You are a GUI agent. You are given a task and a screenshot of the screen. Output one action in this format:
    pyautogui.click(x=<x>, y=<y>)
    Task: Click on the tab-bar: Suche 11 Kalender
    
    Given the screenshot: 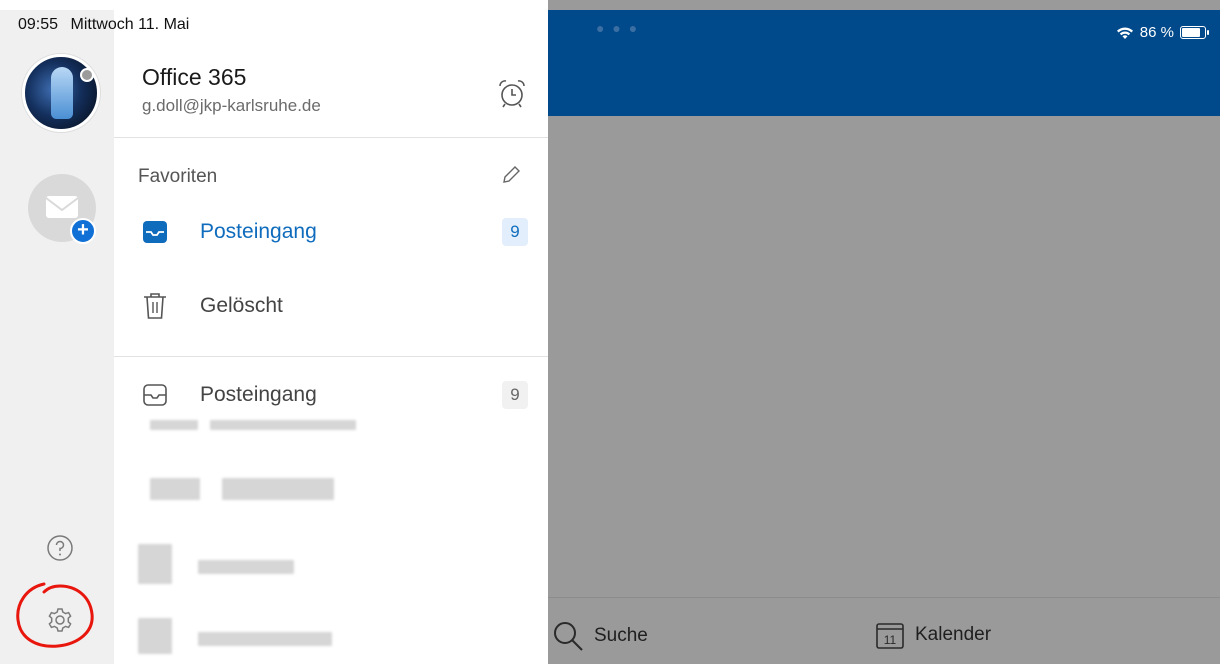 What is the action you would take?
    pyautogui.click(x=884, y=630)
    